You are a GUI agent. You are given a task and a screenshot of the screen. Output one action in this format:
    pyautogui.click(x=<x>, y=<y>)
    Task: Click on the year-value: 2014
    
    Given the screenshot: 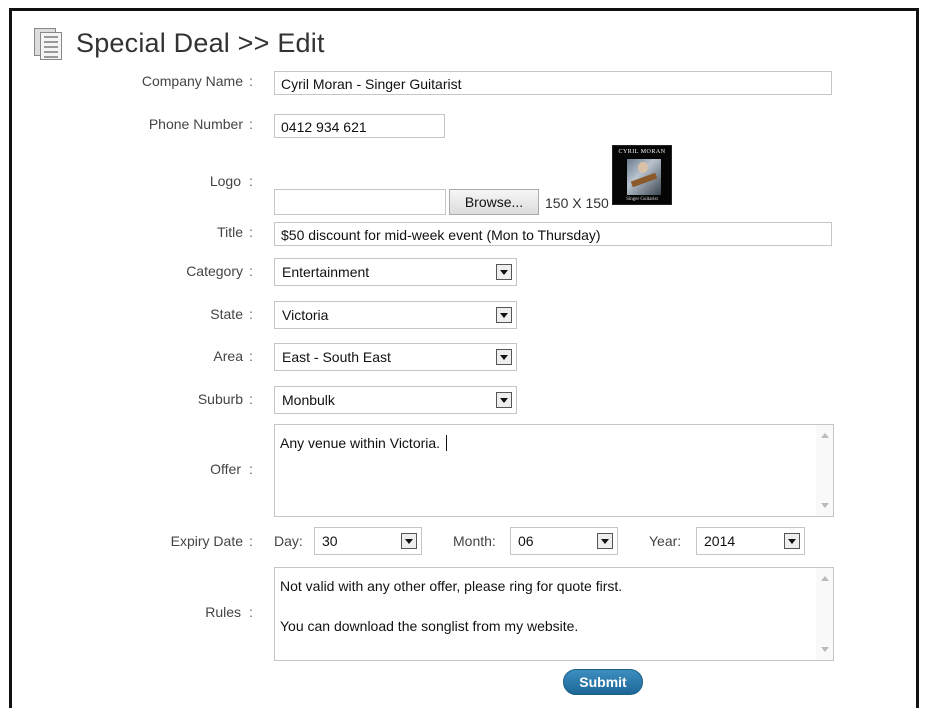 What is the action you would take?
    pyautogui.click(x=720, y=541)
    